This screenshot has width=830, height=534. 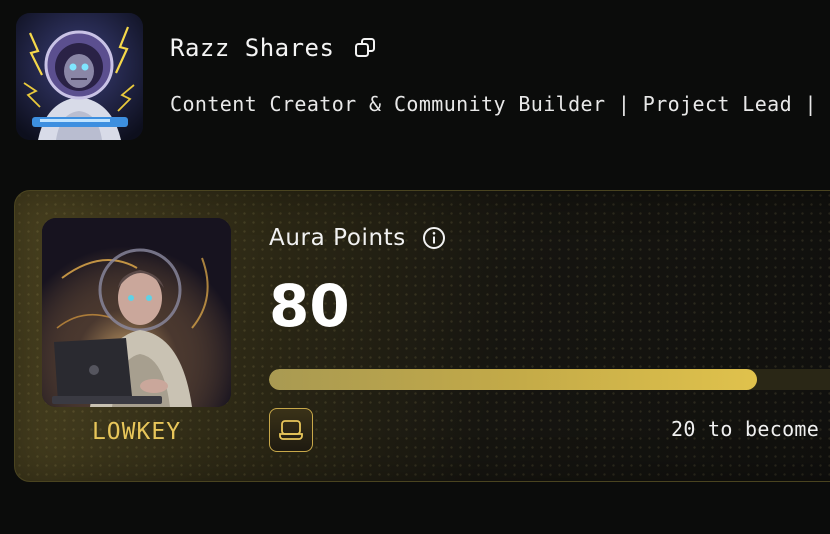 I want to click on rank-badge-button, so click(x=291, y=430).